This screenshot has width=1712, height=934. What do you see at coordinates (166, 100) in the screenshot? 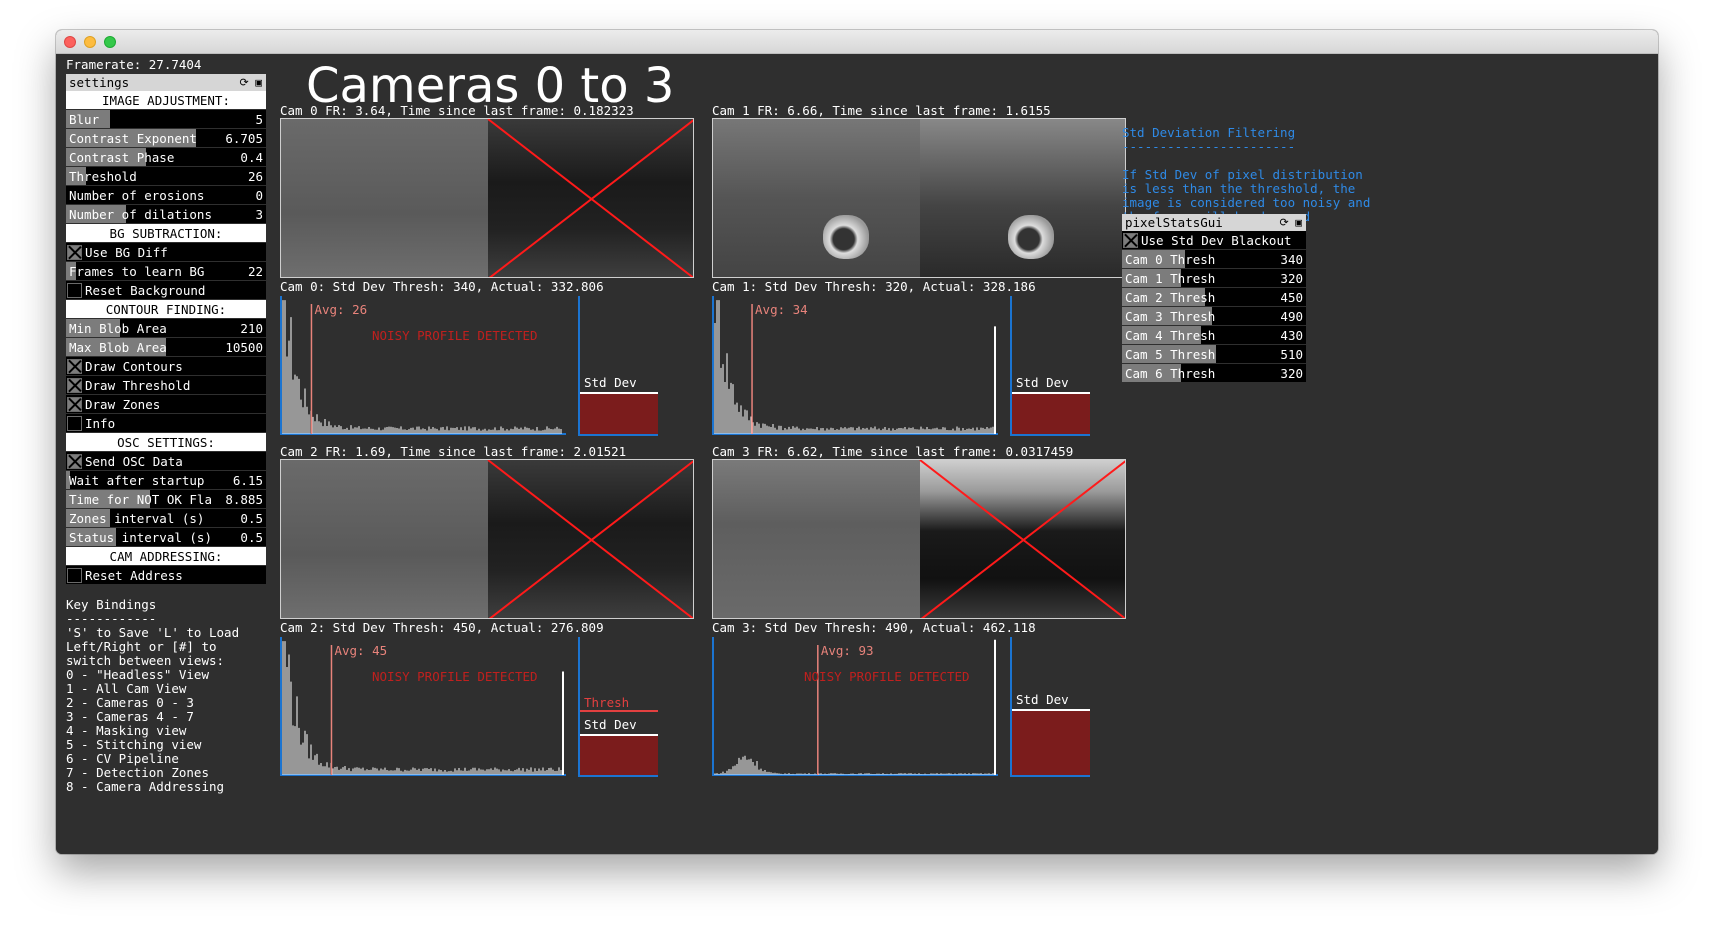
I see `section-header-image-adjustment: IMAGE ADJUSTMENT:` at bounding box center [166, 100].